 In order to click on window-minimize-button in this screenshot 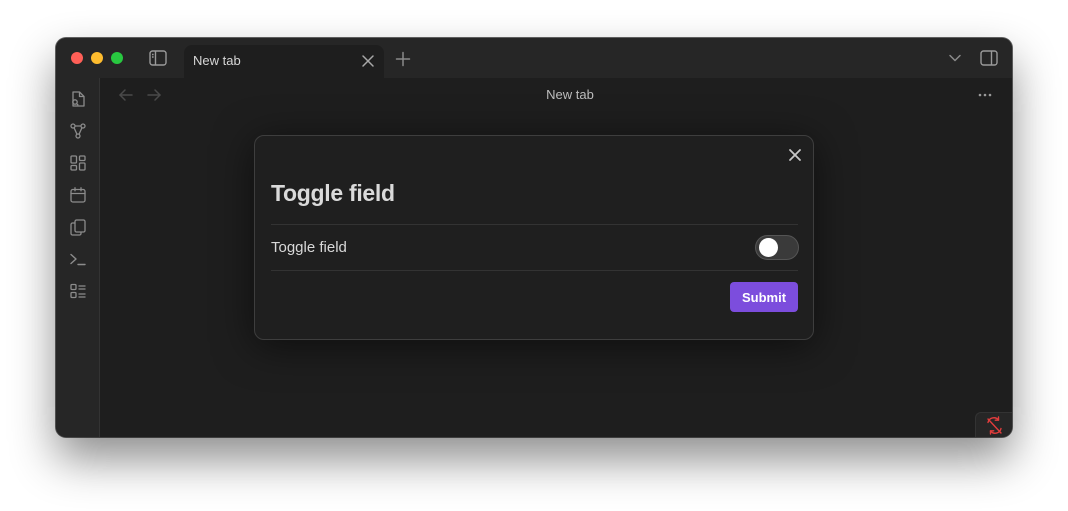, I will do `click(97, 58)`.